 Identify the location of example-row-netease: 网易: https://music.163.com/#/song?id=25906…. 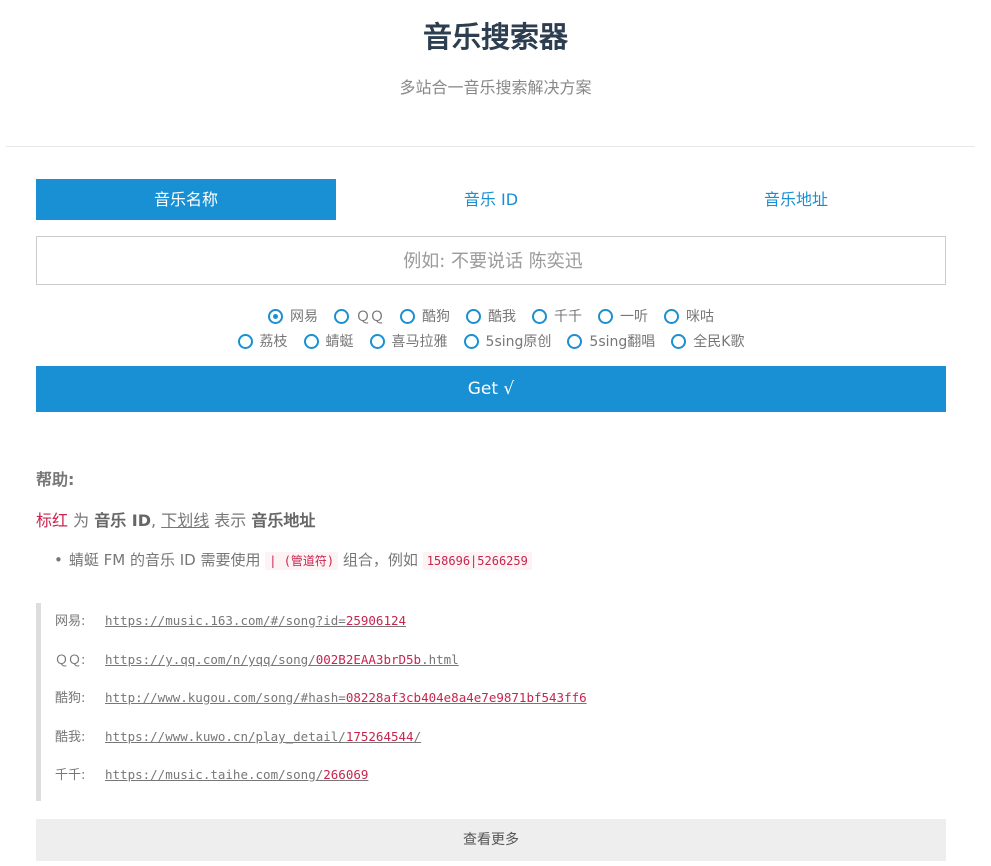
(230, 619).